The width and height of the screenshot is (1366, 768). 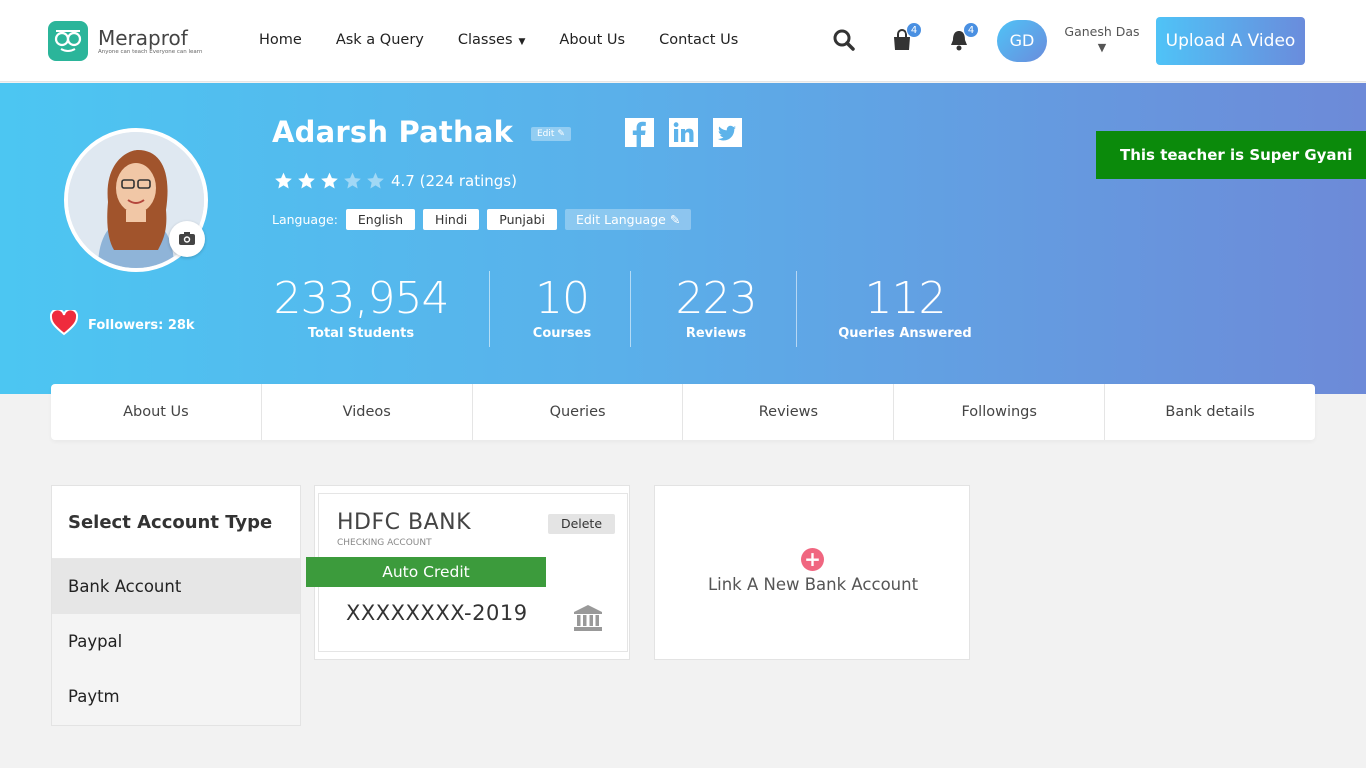 What do you see at coordinates (905, 298) in the screenshot?
I see `stat-number: 112` at bounding box center [905, 298].